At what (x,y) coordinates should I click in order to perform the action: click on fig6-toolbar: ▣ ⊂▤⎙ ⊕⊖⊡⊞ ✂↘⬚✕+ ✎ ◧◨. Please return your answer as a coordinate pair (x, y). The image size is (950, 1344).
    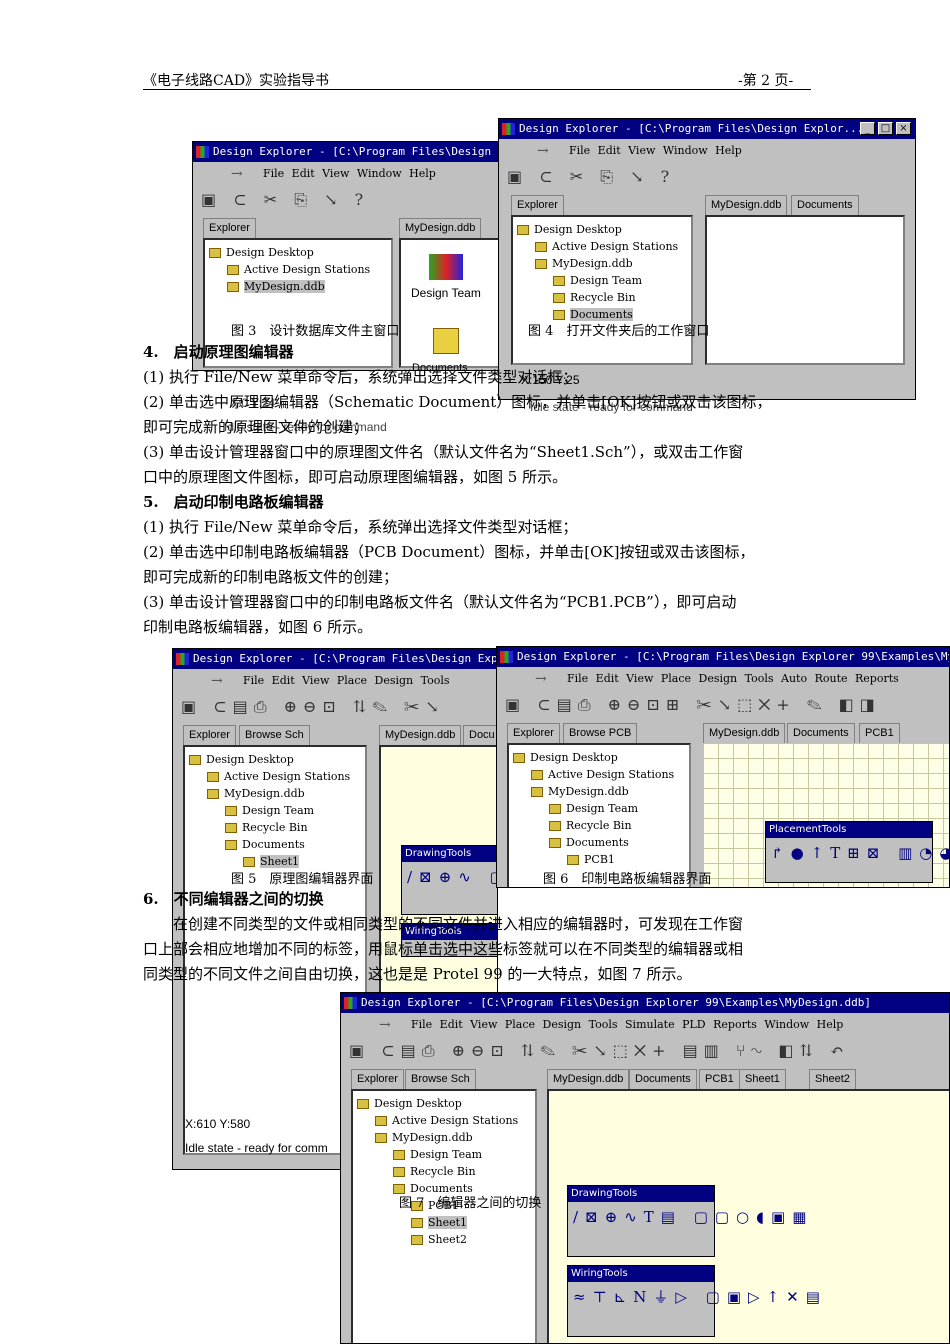
    Looking at the image, I should click on (723, 705).